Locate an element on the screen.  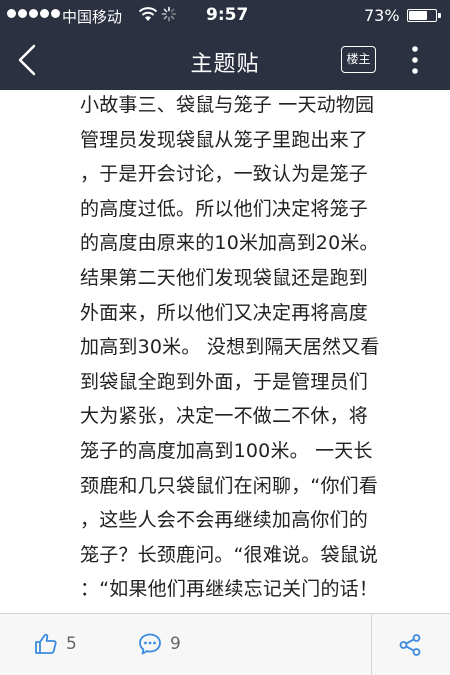
more-button is located at coordinates (415, 60).